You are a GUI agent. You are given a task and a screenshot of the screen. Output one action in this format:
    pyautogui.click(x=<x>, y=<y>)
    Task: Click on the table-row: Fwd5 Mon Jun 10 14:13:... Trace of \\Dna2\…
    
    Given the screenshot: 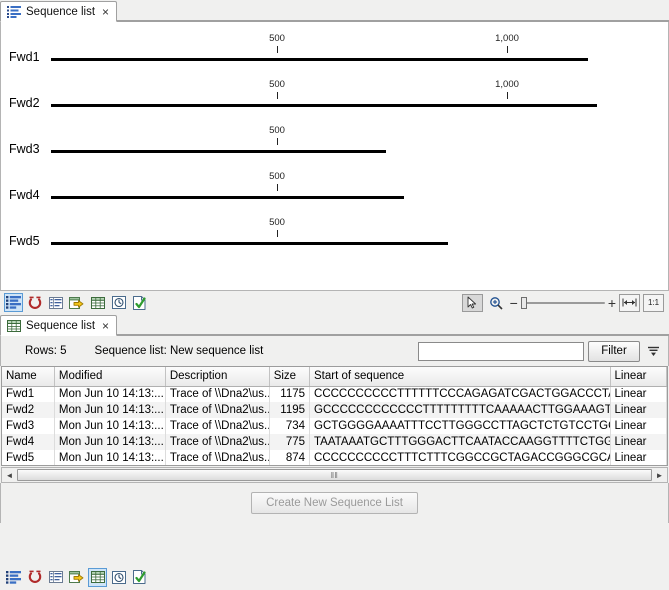 What is the action you would take?
    pyautogui.click(x=334, y=457)
    